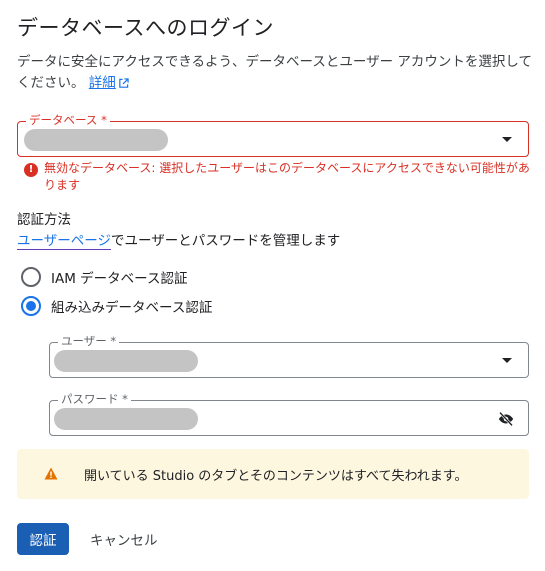  I want to click on radio-label-iam: IAM データベース認証, so click(119, 279).